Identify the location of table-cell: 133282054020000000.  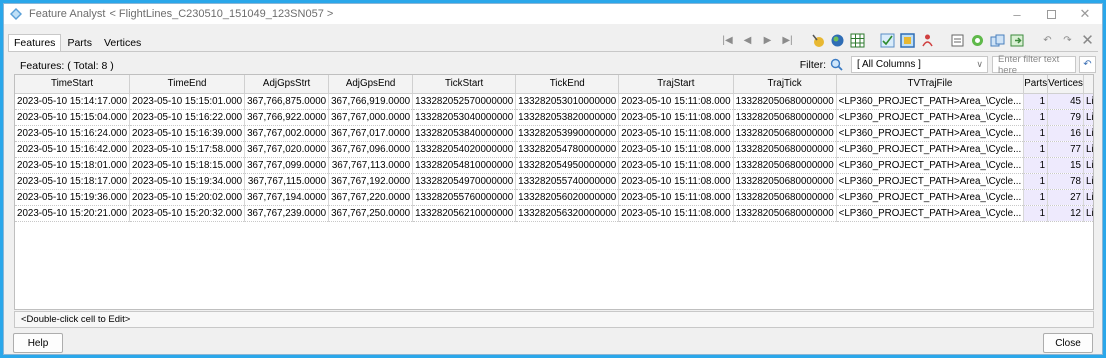
(464, 149).